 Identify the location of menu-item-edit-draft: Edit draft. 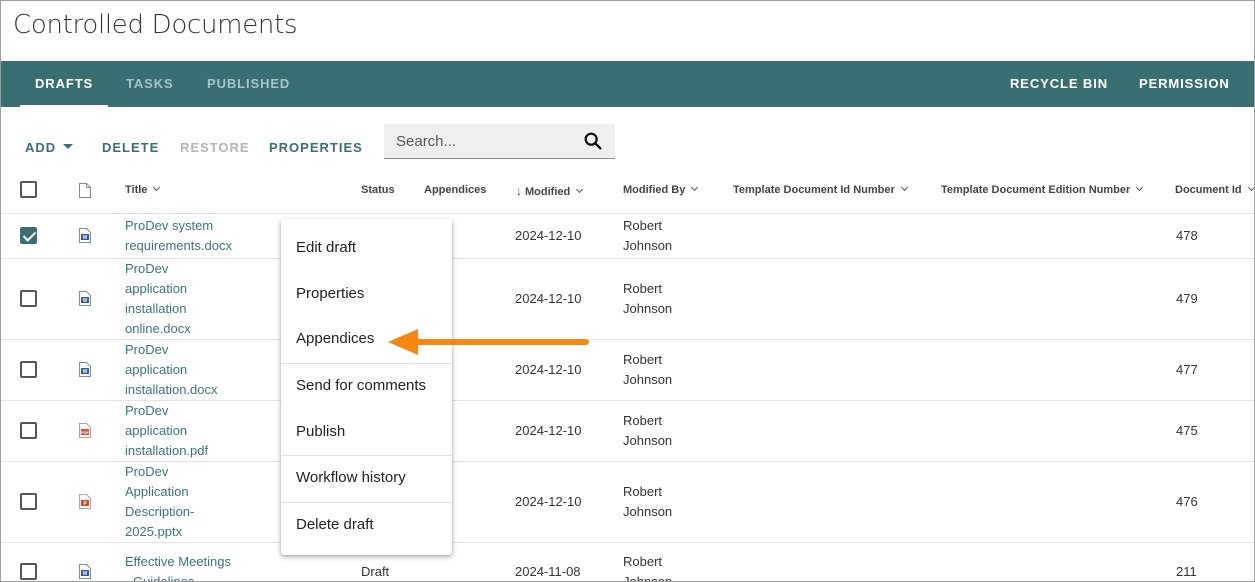
(366, 248).